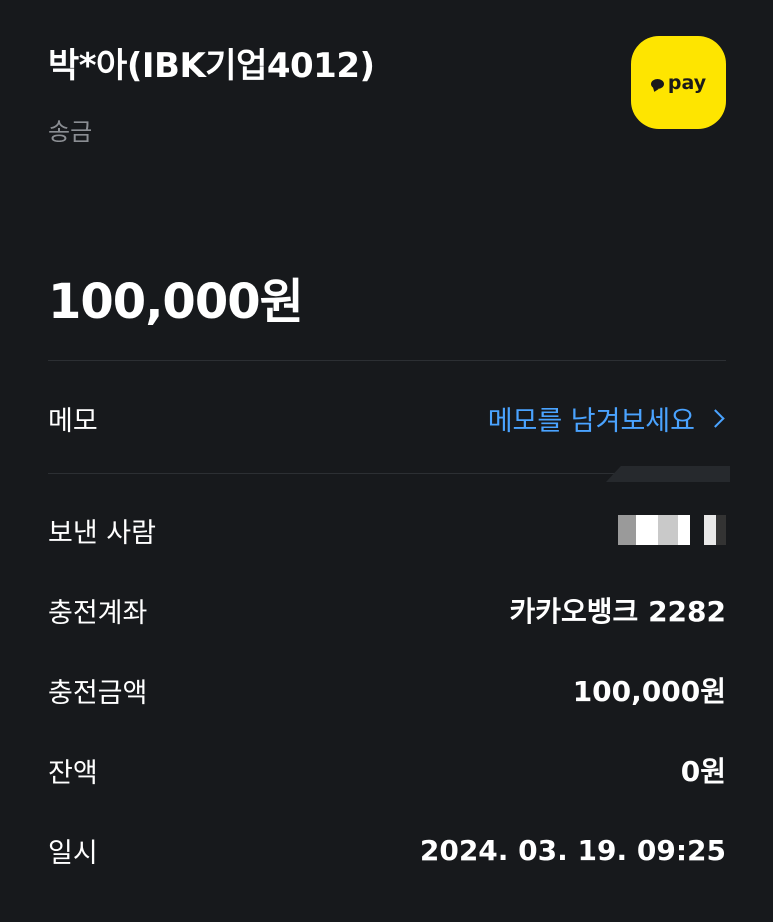  I want to click on chevron-right-icon, so click(715, 418).